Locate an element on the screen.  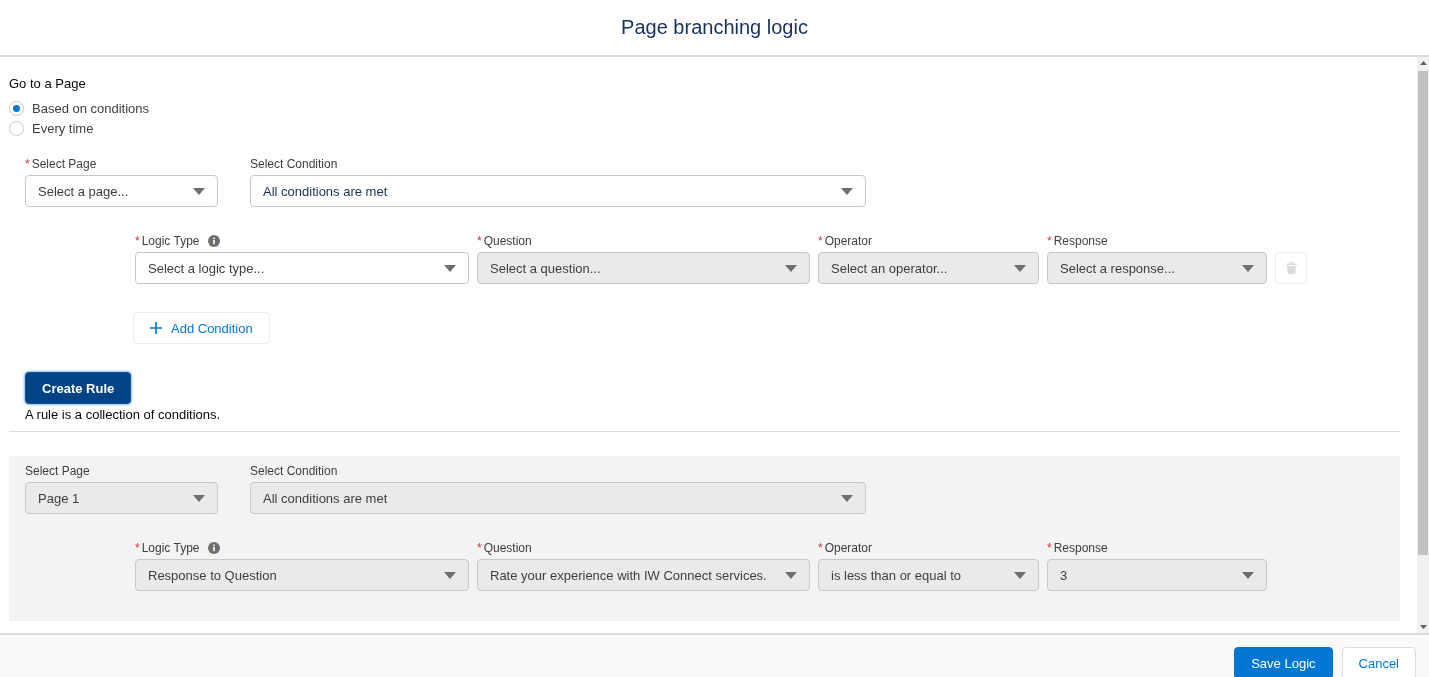
cancel-button: Cancel is located at coordinates (1378, 662).